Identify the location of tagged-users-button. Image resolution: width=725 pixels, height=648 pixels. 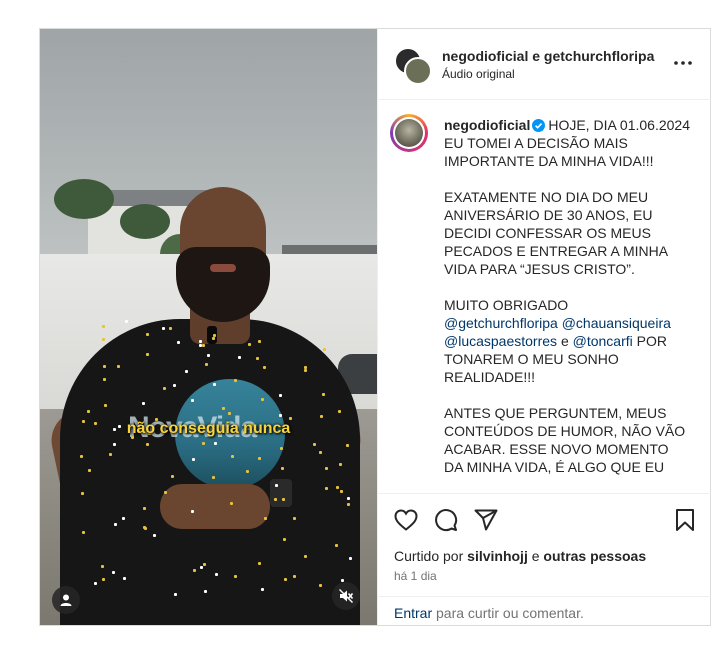
(66, 600).